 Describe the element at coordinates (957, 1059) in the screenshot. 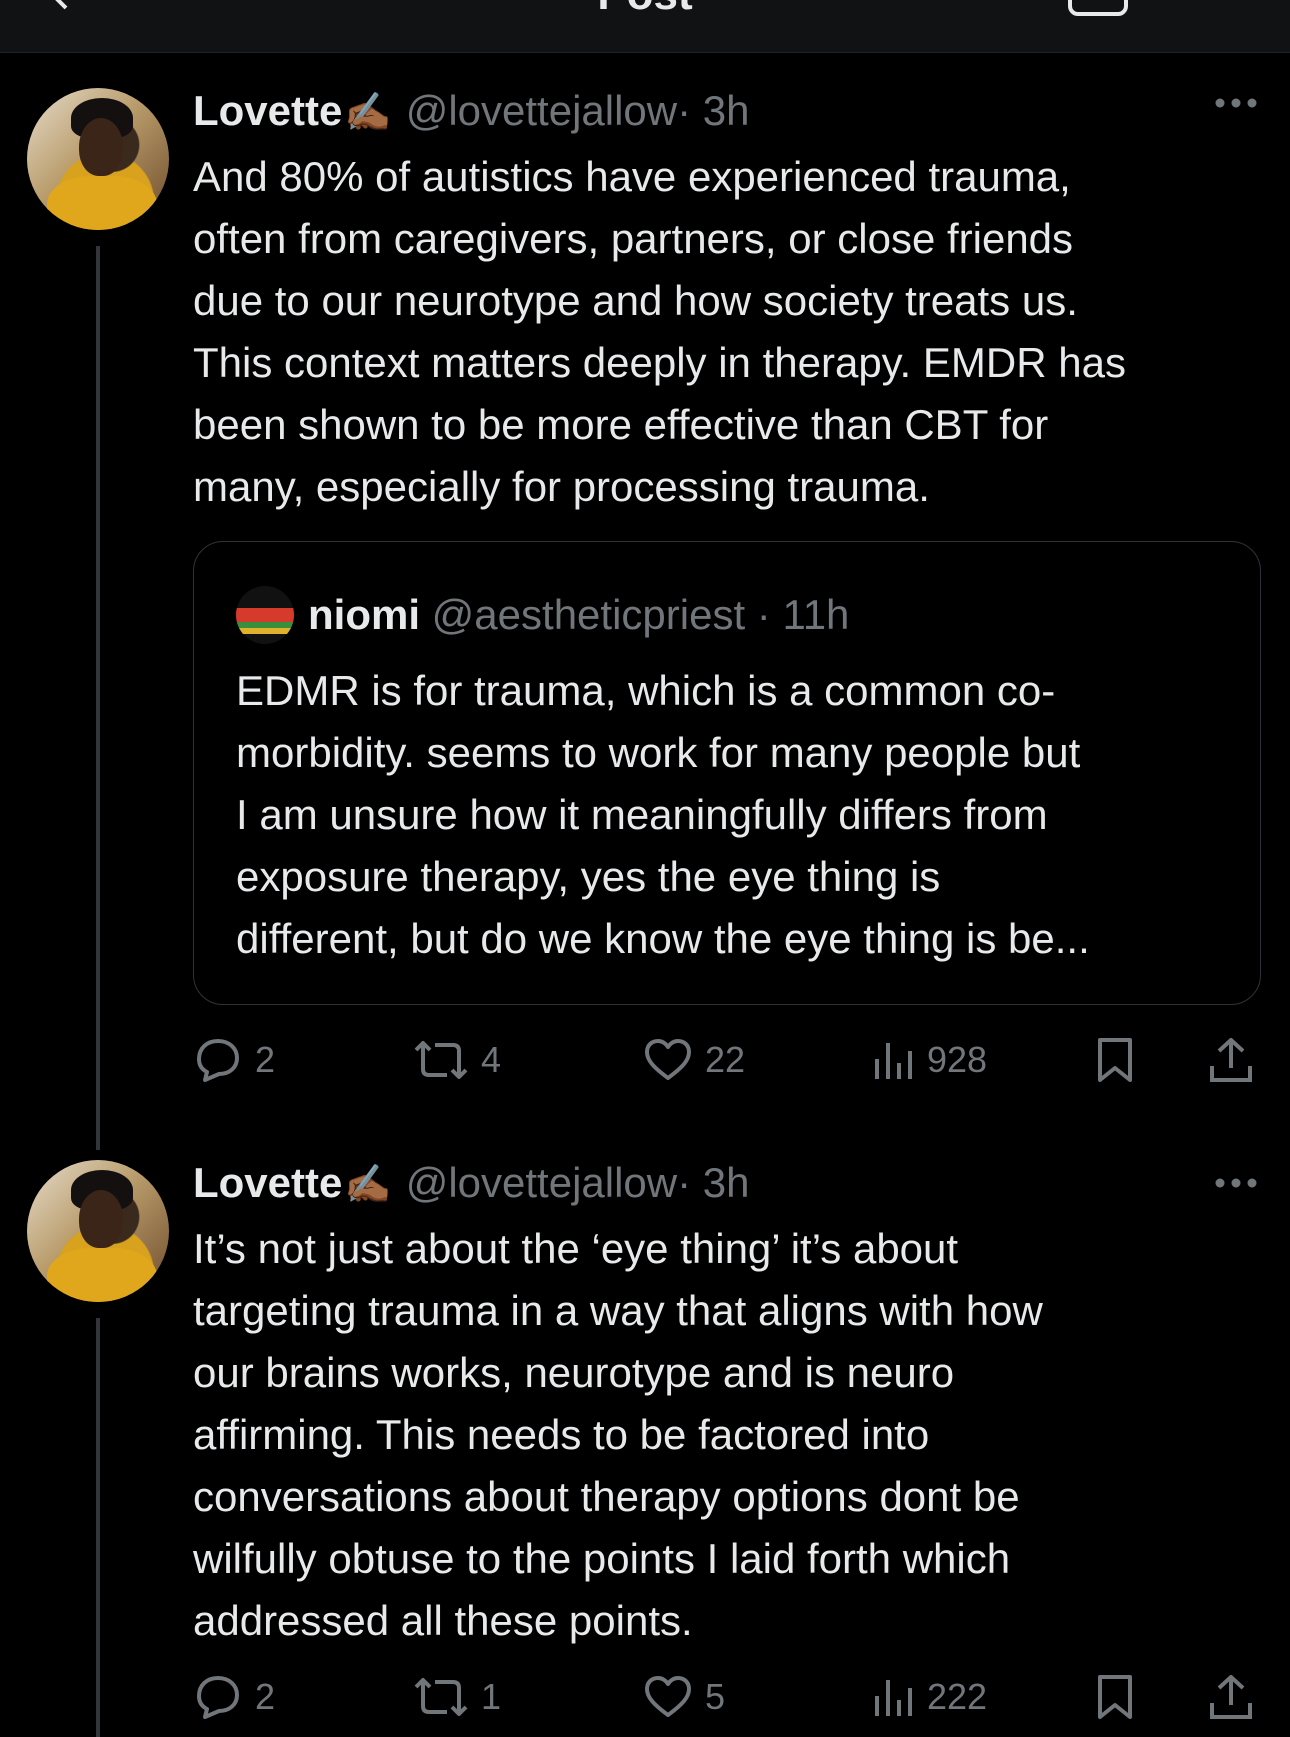

I see `view-count: 928` at that location.